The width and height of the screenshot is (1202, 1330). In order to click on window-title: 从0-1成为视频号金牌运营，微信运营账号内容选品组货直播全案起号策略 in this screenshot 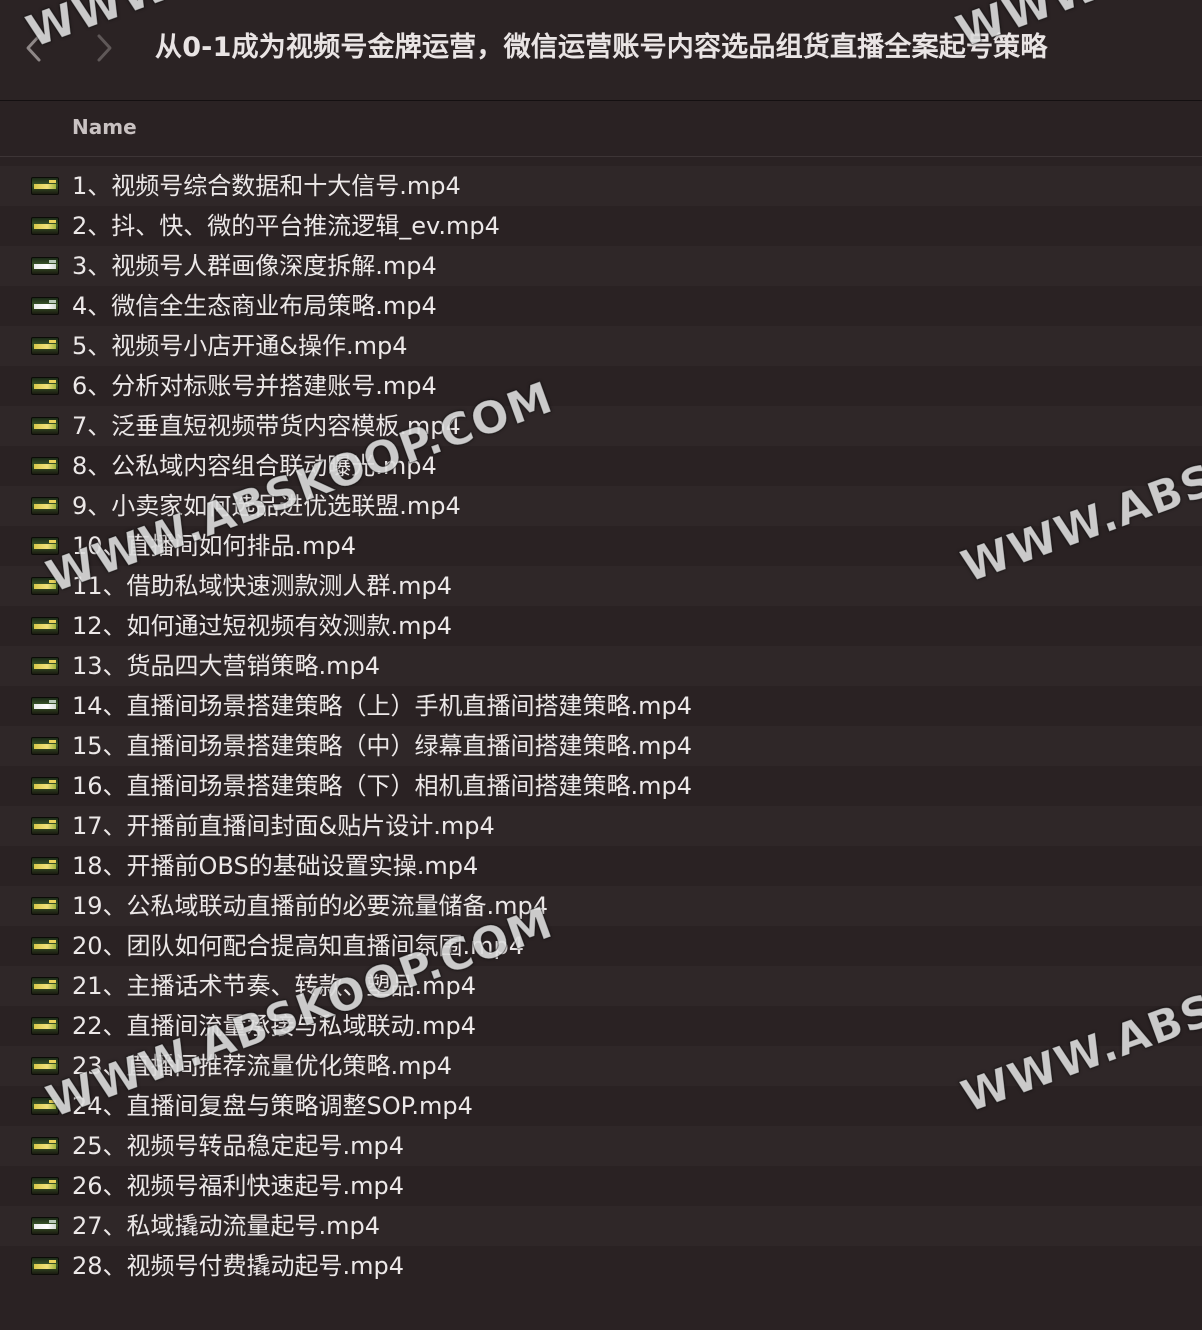, I will do `click(601, 47)`.